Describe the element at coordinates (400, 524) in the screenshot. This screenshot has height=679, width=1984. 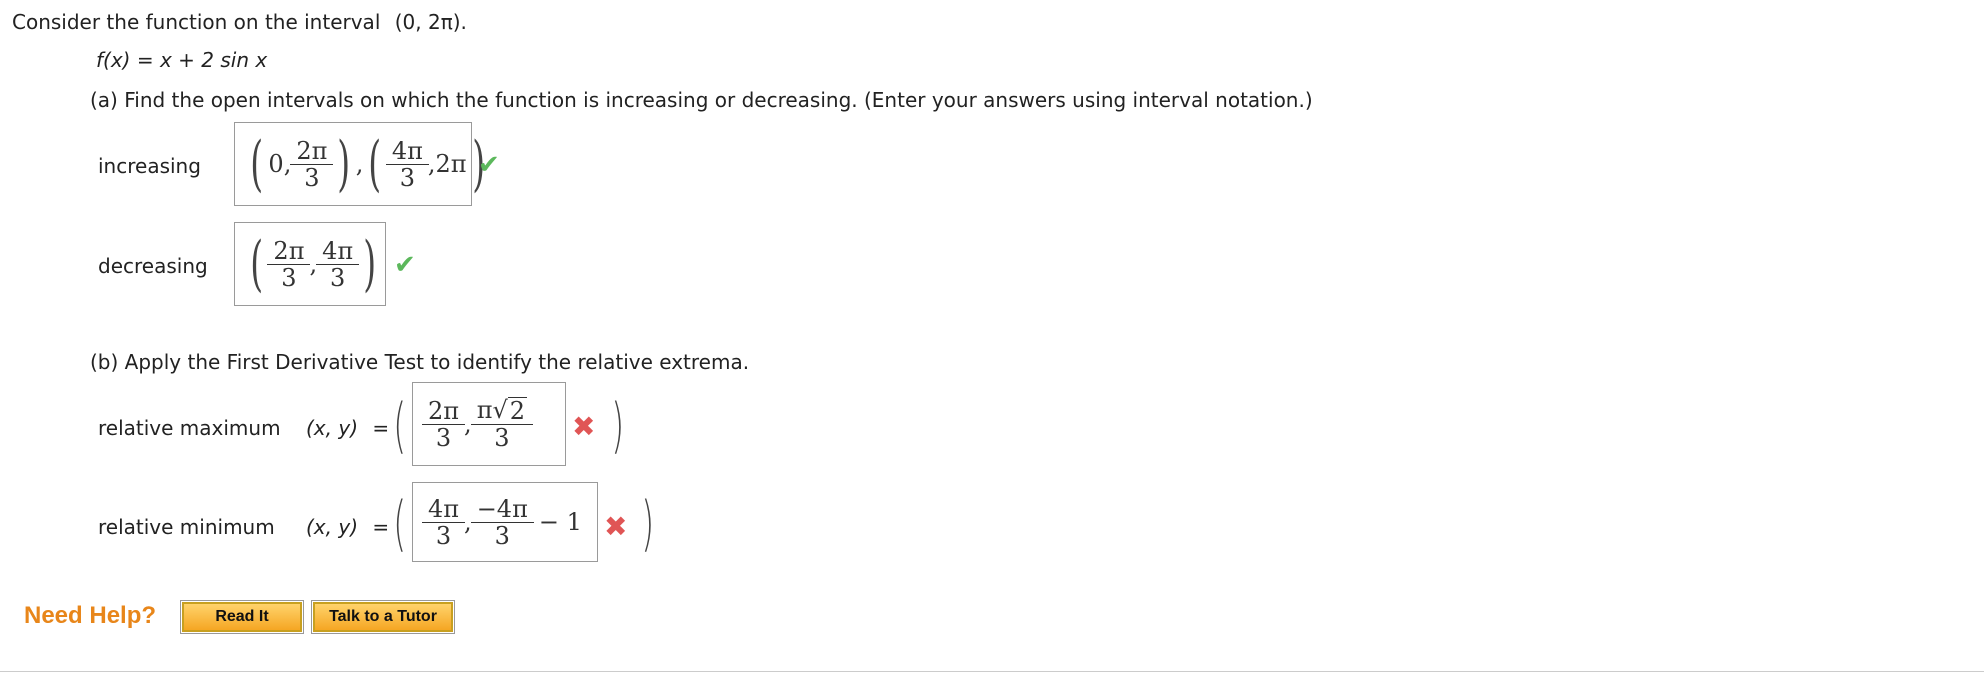
I see `min-open-paren: (` at that location.